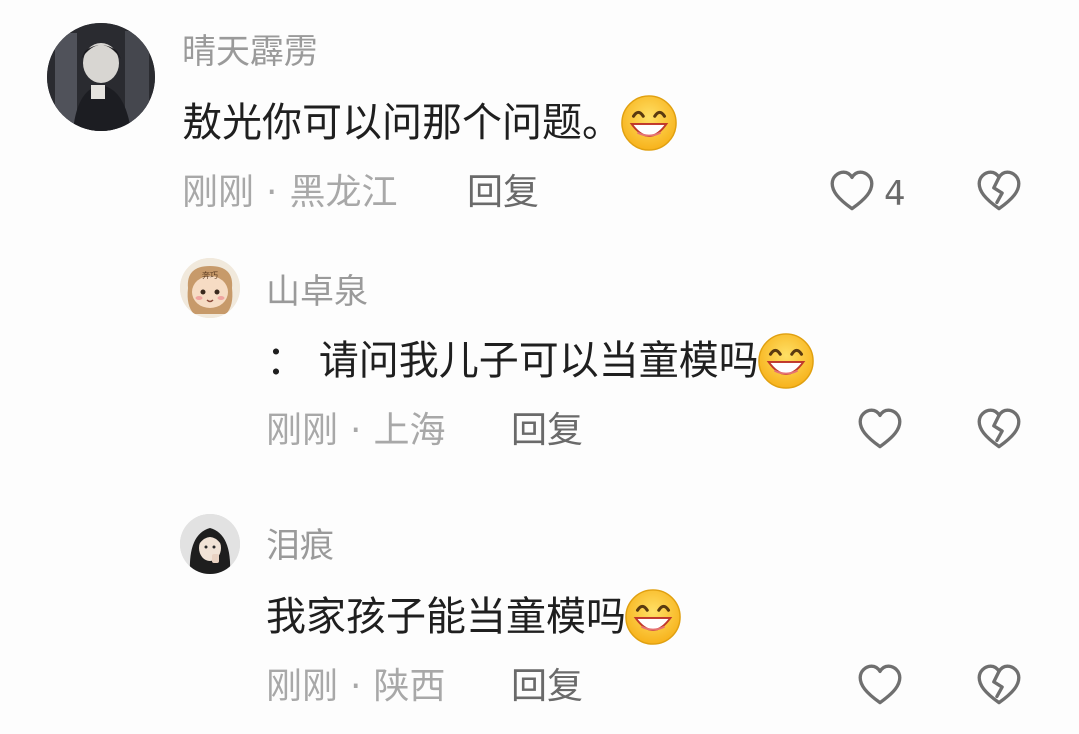 This screenshot has width=1079, height=734. What do you see at coordinates (512, 361) in the screenshot?
I see `comment-text-content: ： 请问我儿子可以当童模吗` at bounding box center [512, 361].